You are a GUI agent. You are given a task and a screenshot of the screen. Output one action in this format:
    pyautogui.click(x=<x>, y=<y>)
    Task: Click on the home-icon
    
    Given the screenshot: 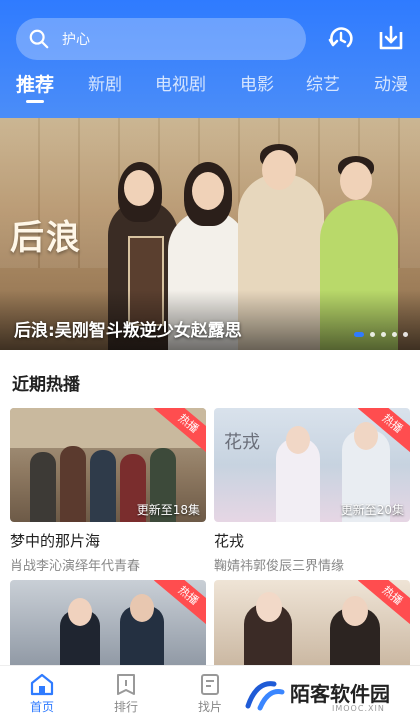 What is the action you would take?
    pyautogui.click(x=42, y=684)
    